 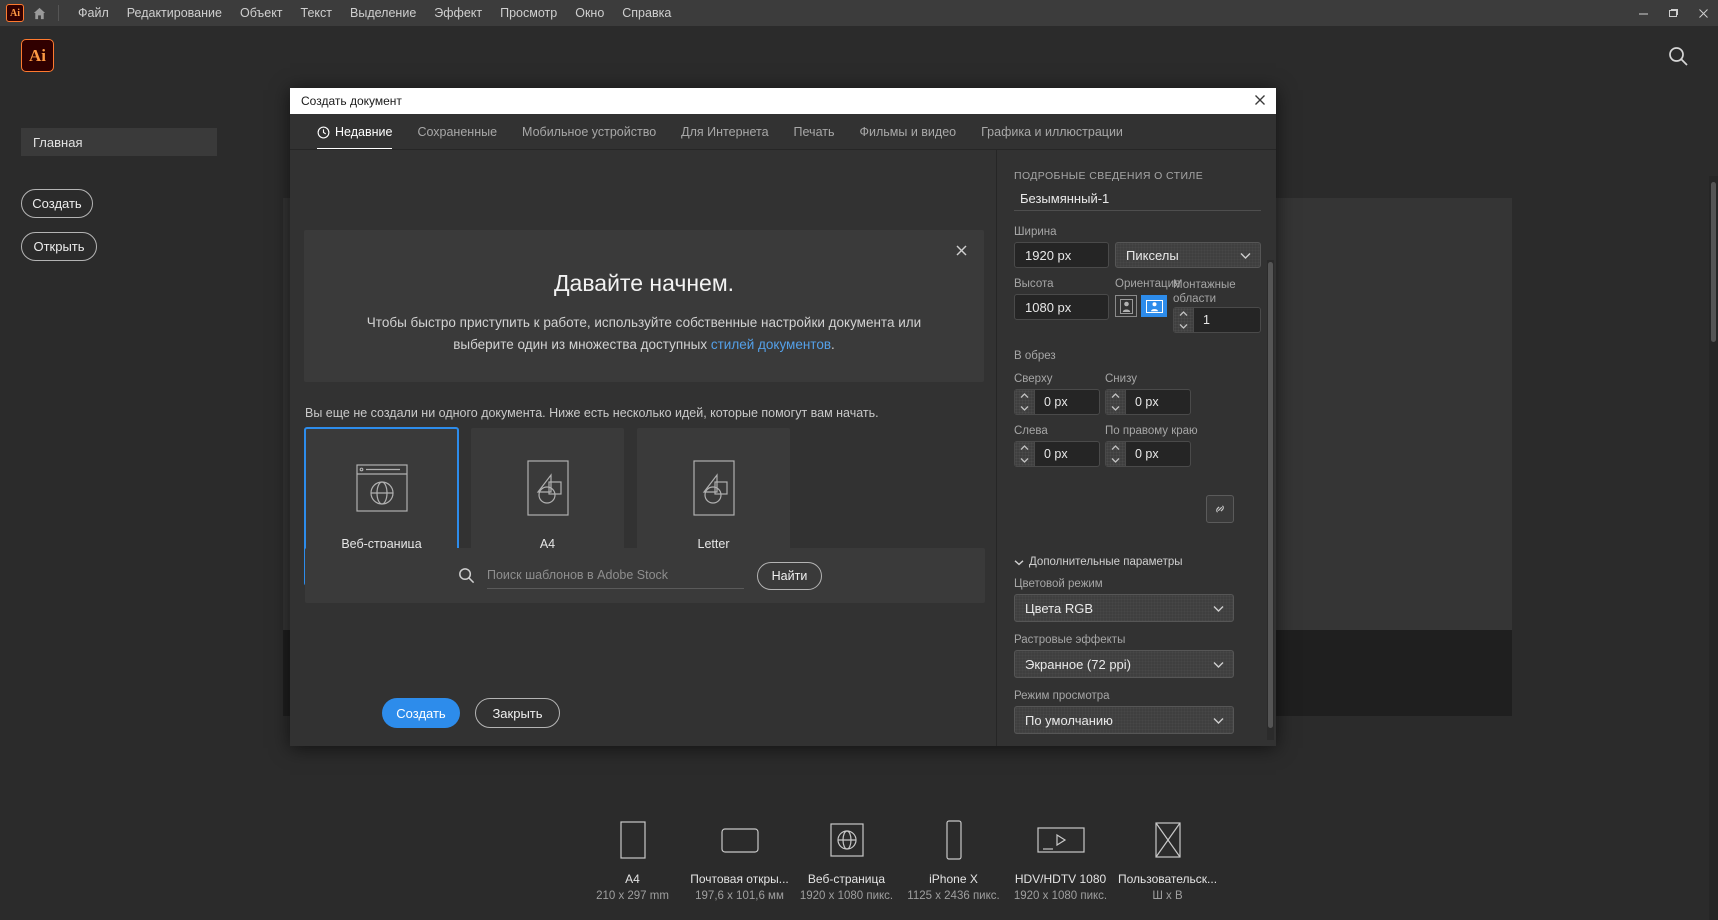 What do you see at coordinates (1137, 198) in the screenshot?
I see `document-name-field` at bounding box center [1137, 198].